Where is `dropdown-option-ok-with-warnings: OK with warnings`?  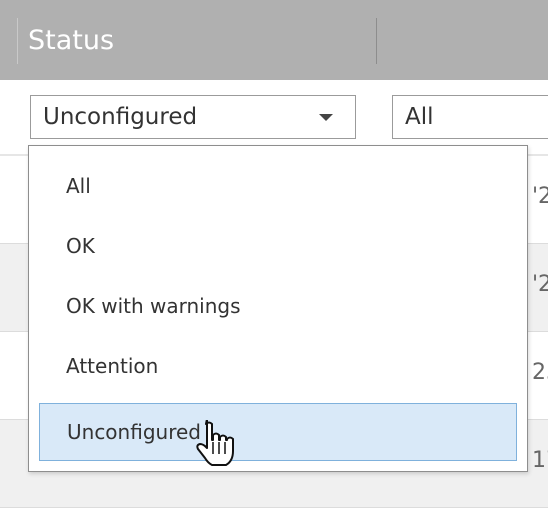
dropdown-option-ok-with-warnings: OK with warnings is located at coordinates (278, 307).